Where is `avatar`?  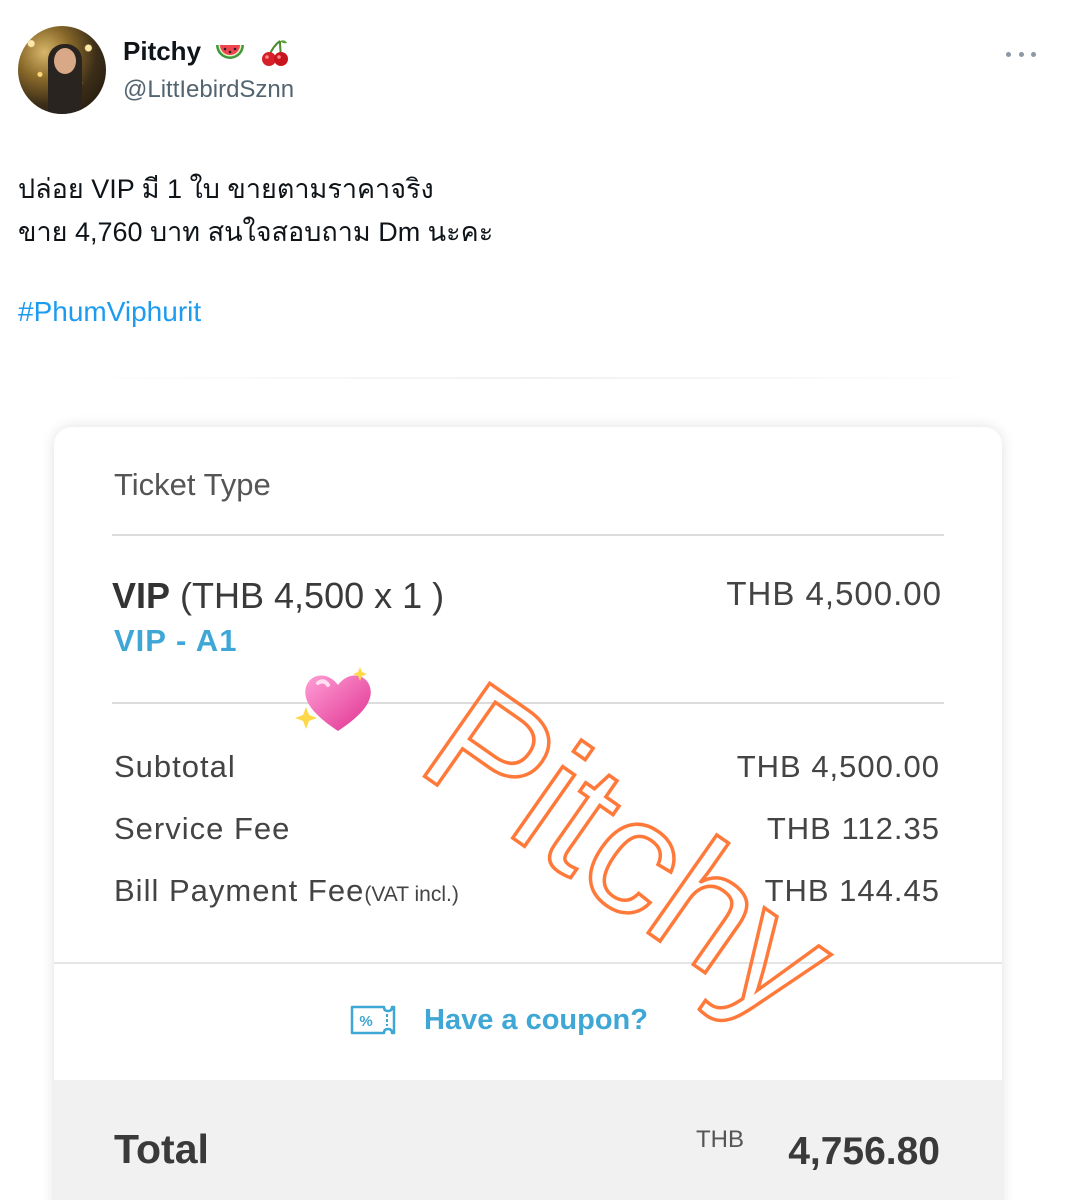
avatar is located at coordinates (62, 70).